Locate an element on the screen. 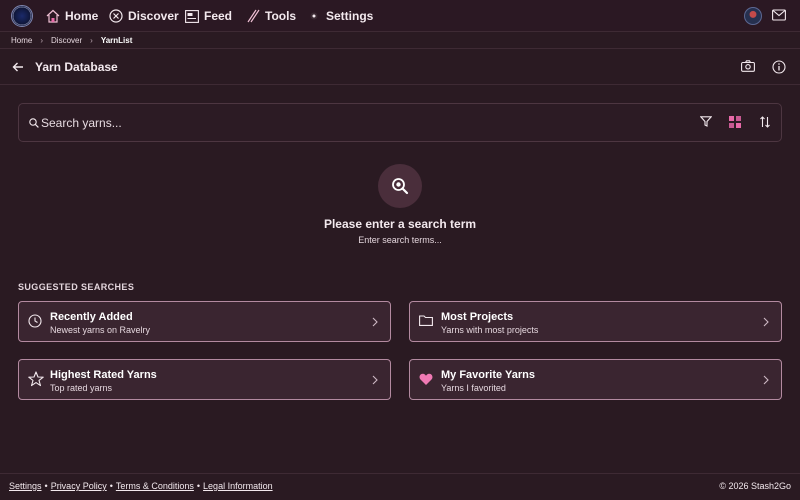 This screenshot has height=500, width=800. filter-icon is located at coordinates (706, 121).